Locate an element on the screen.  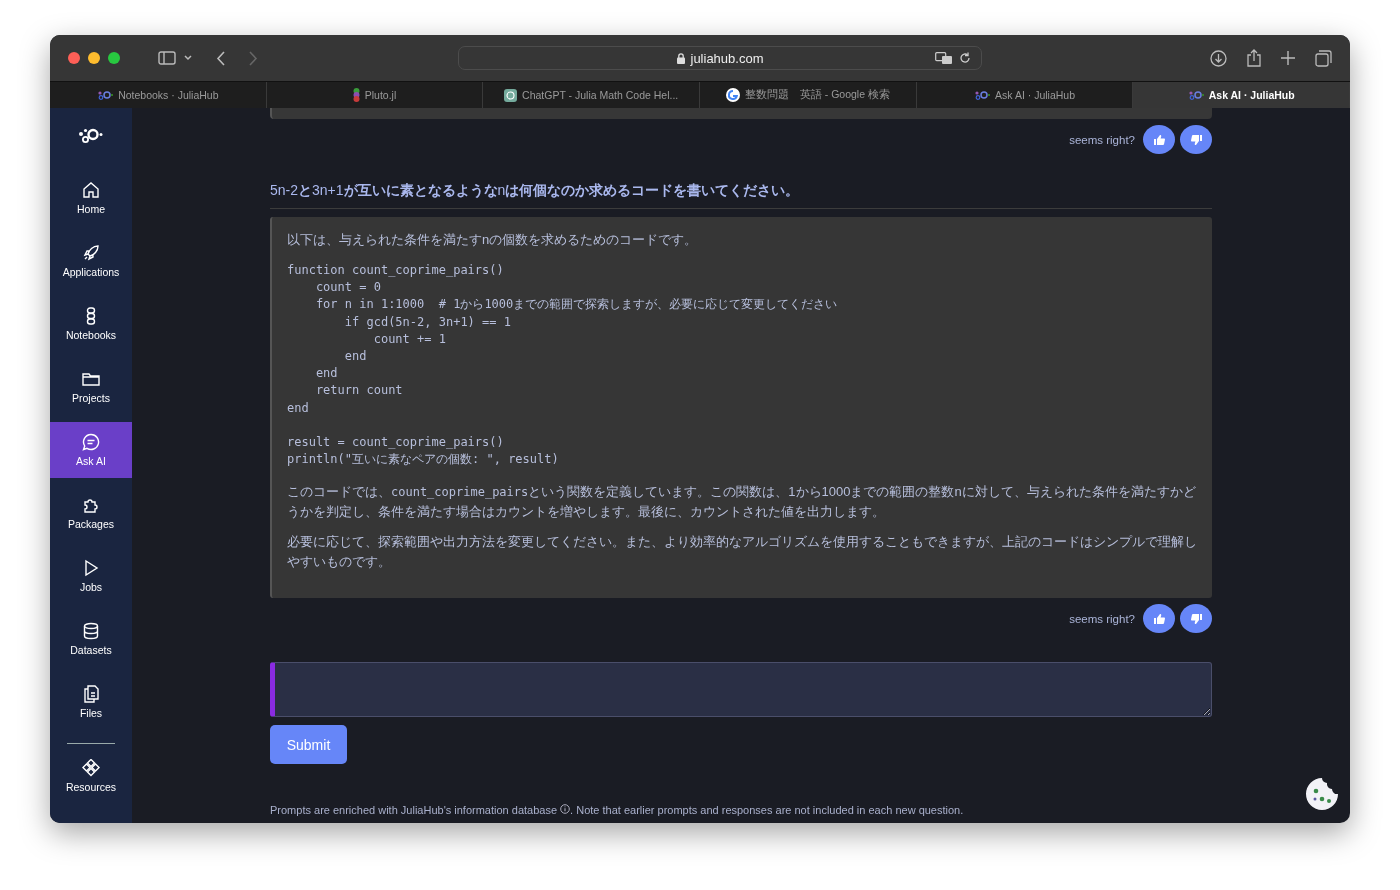
download-icon is located at coordinates (1218, 58).